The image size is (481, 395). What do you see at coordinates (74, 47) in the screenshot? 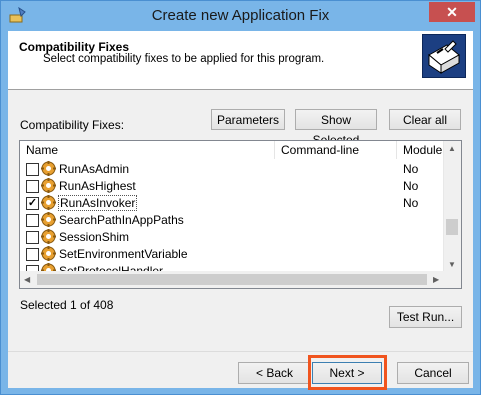
I see `page-title: Compatibility Fixes` at bounding box center [74, 47].